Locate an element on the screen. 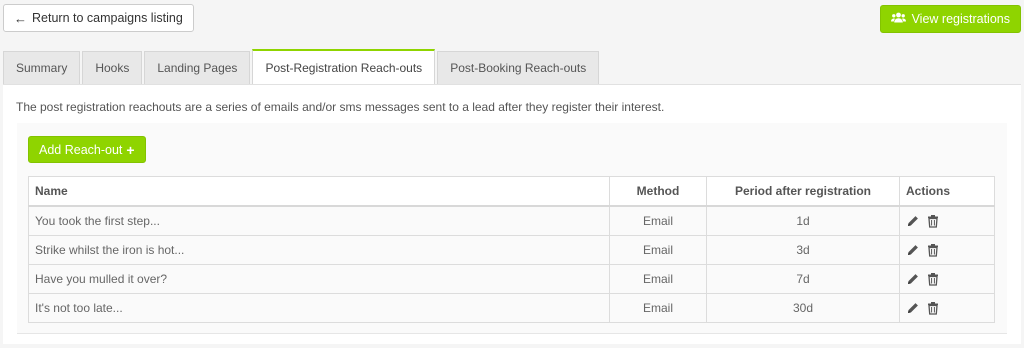  tab-hooks: Hooks is located at coordinates (112, 67).